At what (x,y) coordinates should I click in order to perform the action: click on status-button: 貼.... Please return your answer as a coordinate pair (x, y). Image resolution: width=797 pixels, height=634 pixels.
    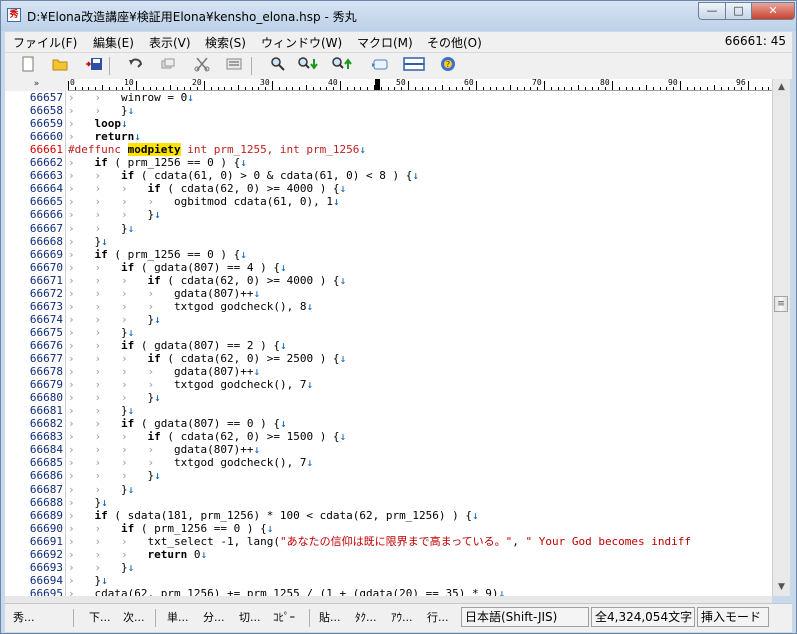
    Looking at the image, I should click on (330, 618).